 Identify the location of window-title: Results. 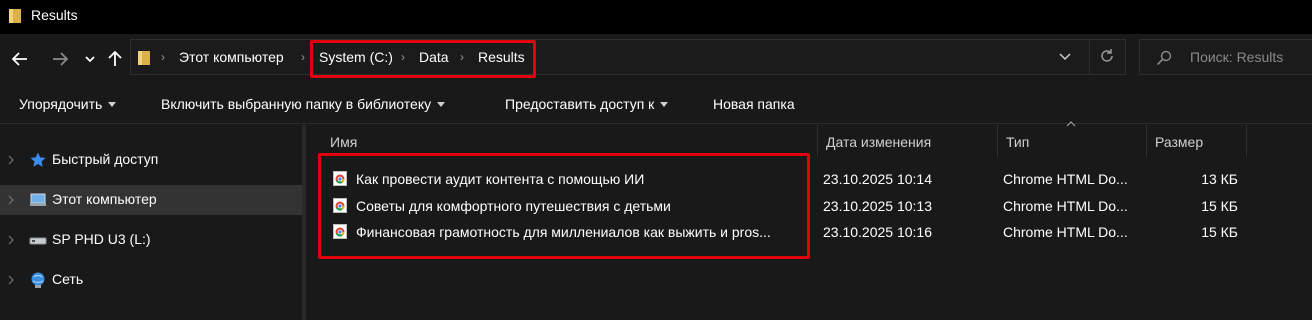
(54, 15).